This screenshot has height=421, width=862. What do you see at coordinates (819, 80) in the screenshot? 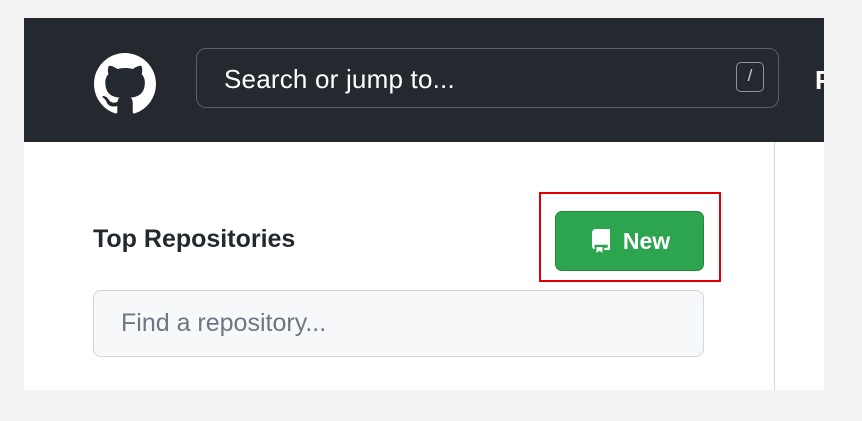
I see `nav-item-truncated: P` at bounding box center [819, 80].